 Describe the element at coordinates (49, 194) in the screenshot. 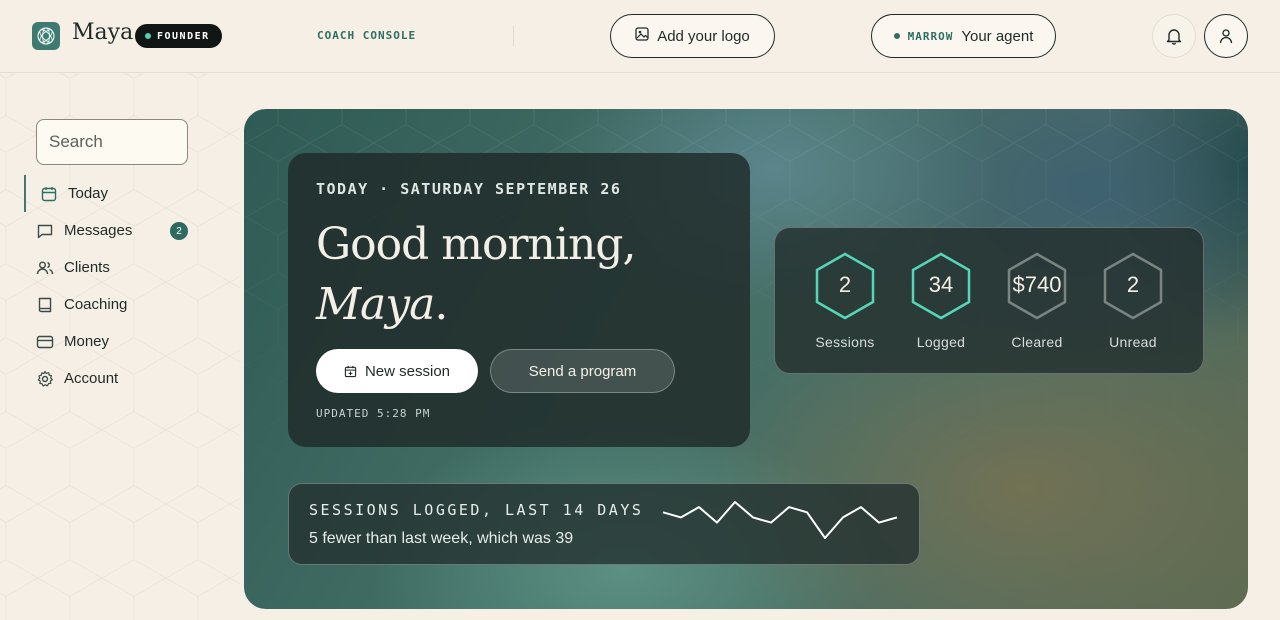

I see `calendar-icon` at that location.